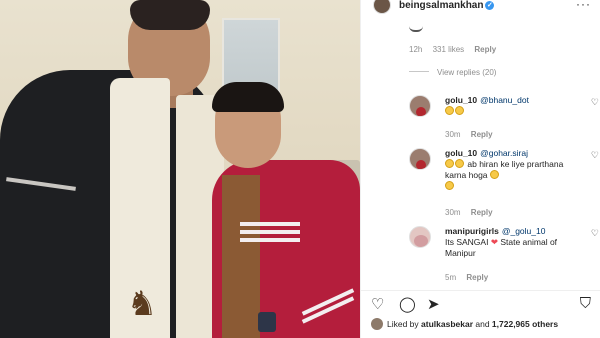  What do you see at coordinates (447, 324) in the screenshot?
I see `liker-username: atulkasbekar` at bounding box center [447, 324].